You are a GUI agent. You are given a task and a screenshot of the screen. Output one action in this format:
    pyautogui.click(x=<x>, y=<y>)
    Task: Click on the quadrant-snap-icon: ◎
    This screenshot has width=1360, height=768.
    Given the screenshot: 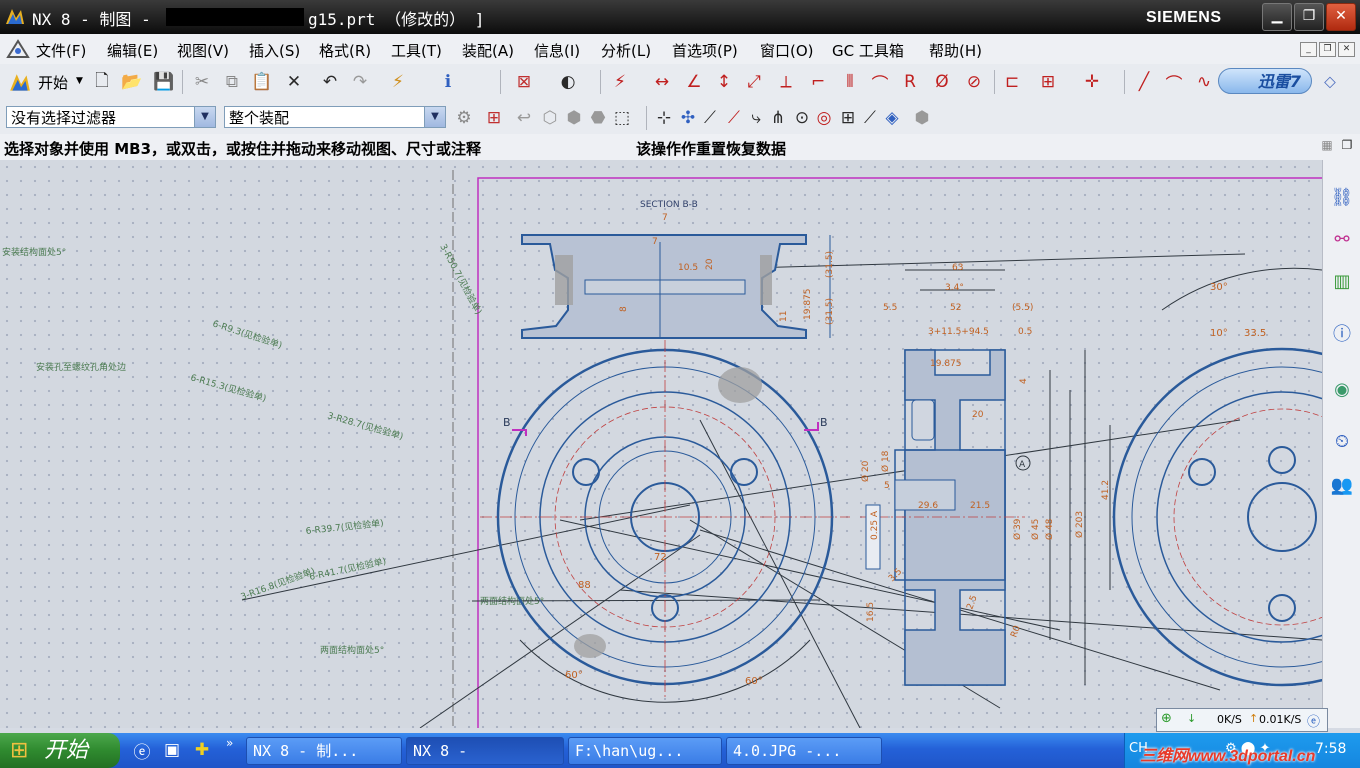 What is the action you would take?
    pyautogui.click(x=824, y=118)
    